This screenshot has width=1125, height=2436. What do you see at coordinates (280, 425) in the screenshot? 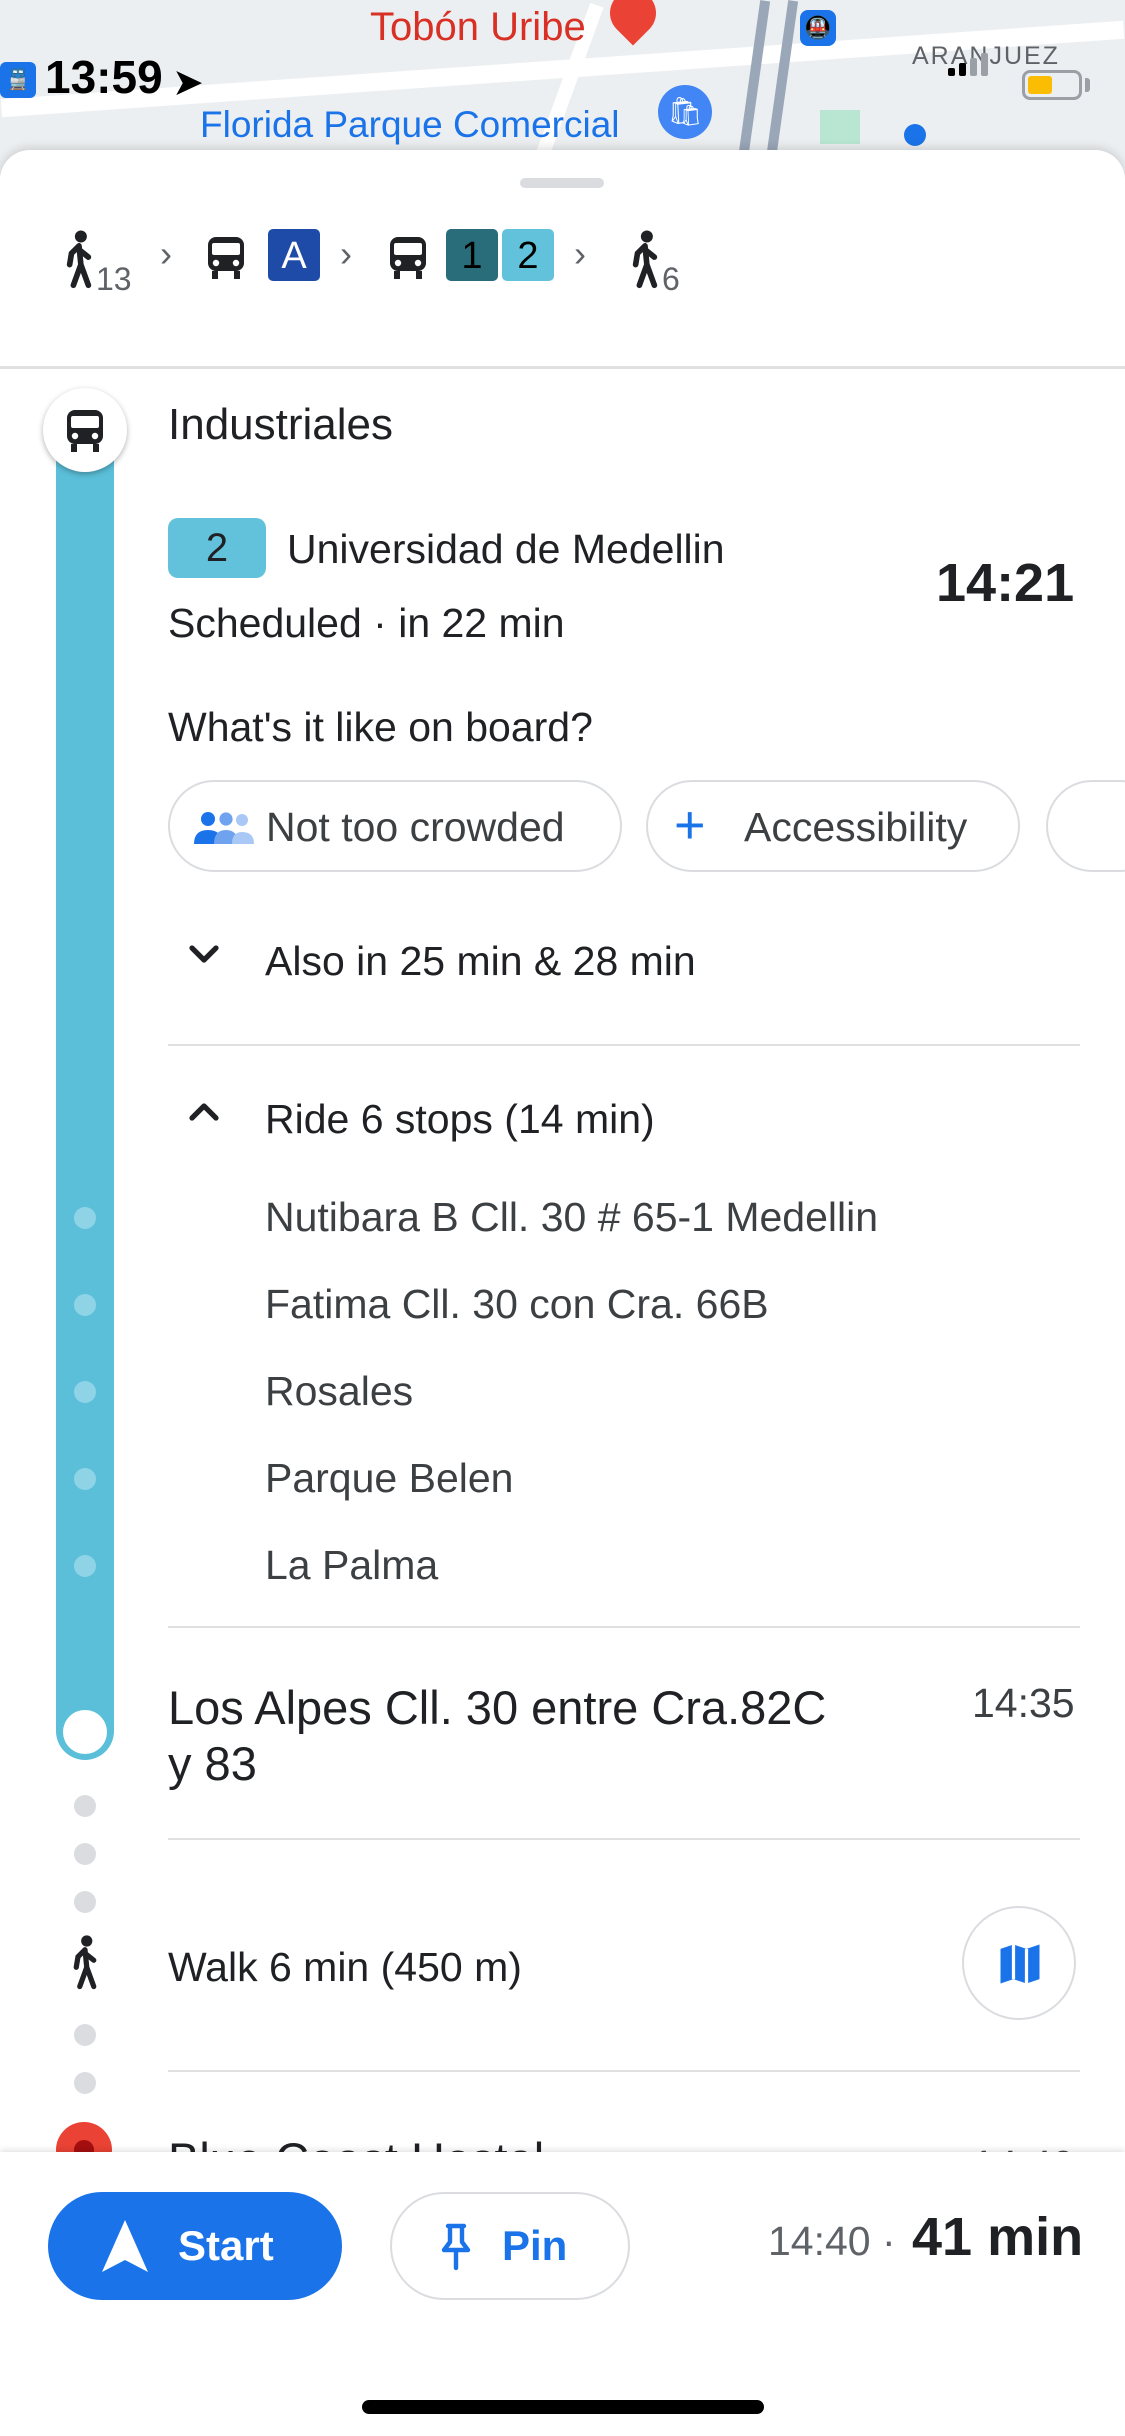
I see `departure-station: Industriales` at bounding box center [280, 425].